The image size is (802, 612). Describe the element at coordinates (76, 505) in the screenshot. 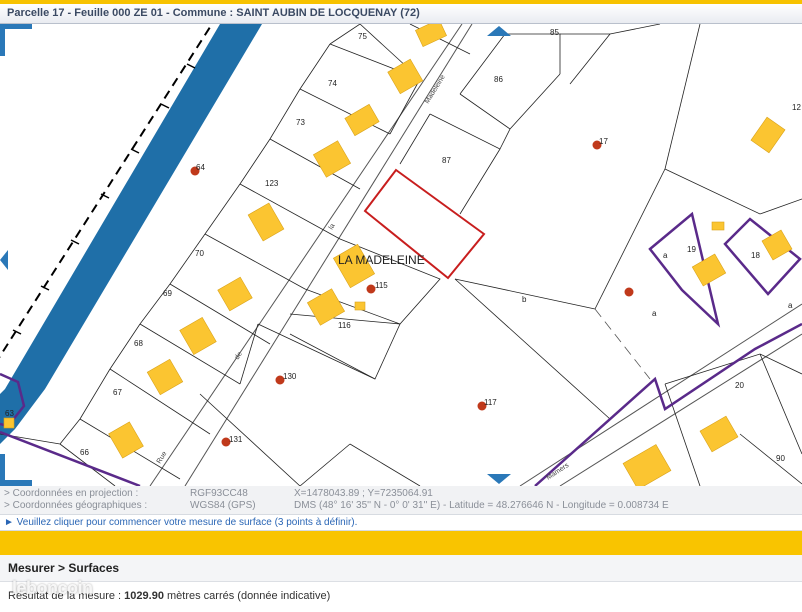

I see `geo-label: > Coordonnées géographiques :` at that location.